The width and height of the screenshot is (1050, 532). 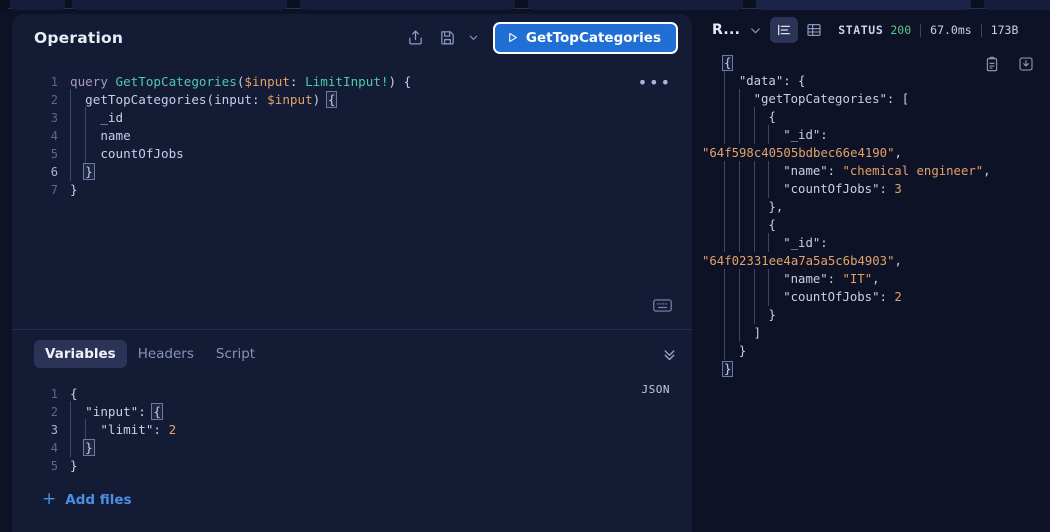 What do you see at coordinates (352, 135) in the screenshot?
I see `code-line: 4 name` at bounding box center [352, 135].